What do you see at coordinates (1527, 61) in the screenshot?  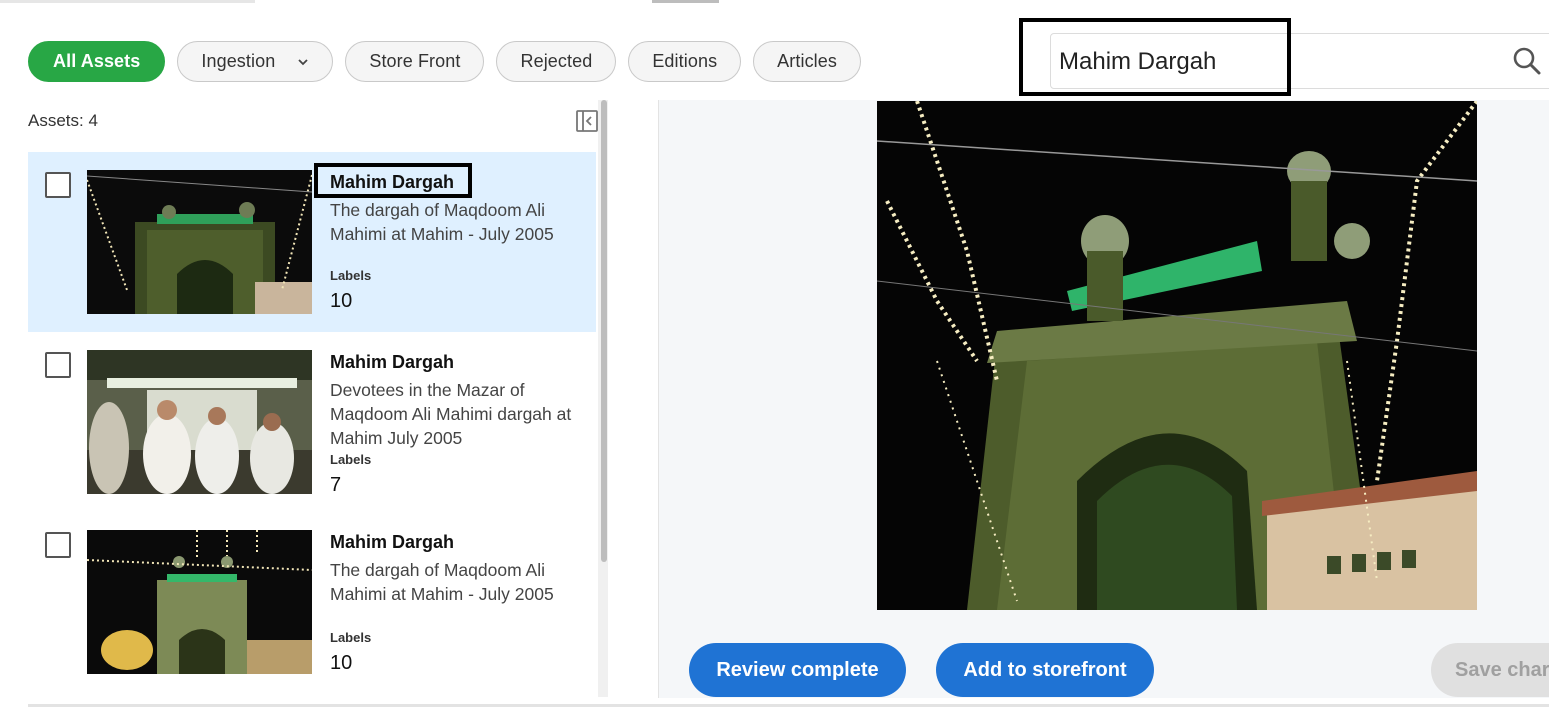 I see `search-icon` at bounding box center [1527, 61].